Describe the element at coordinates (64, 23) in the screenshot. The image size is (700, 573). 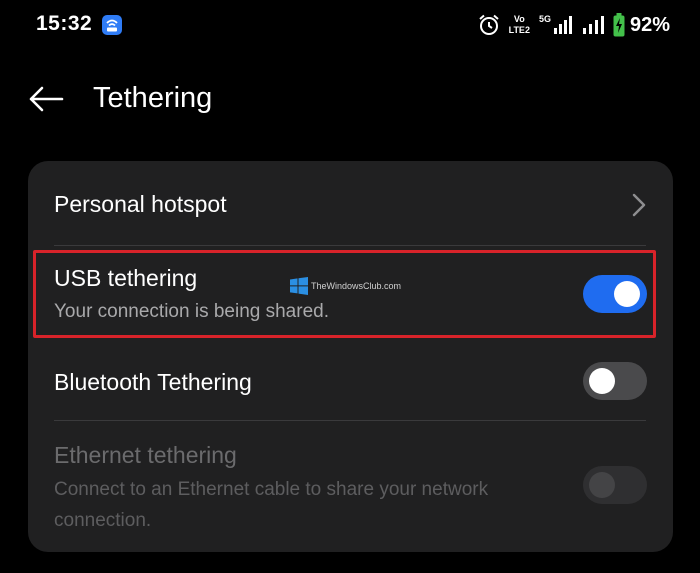
I see `clock: 15:32` at that location.